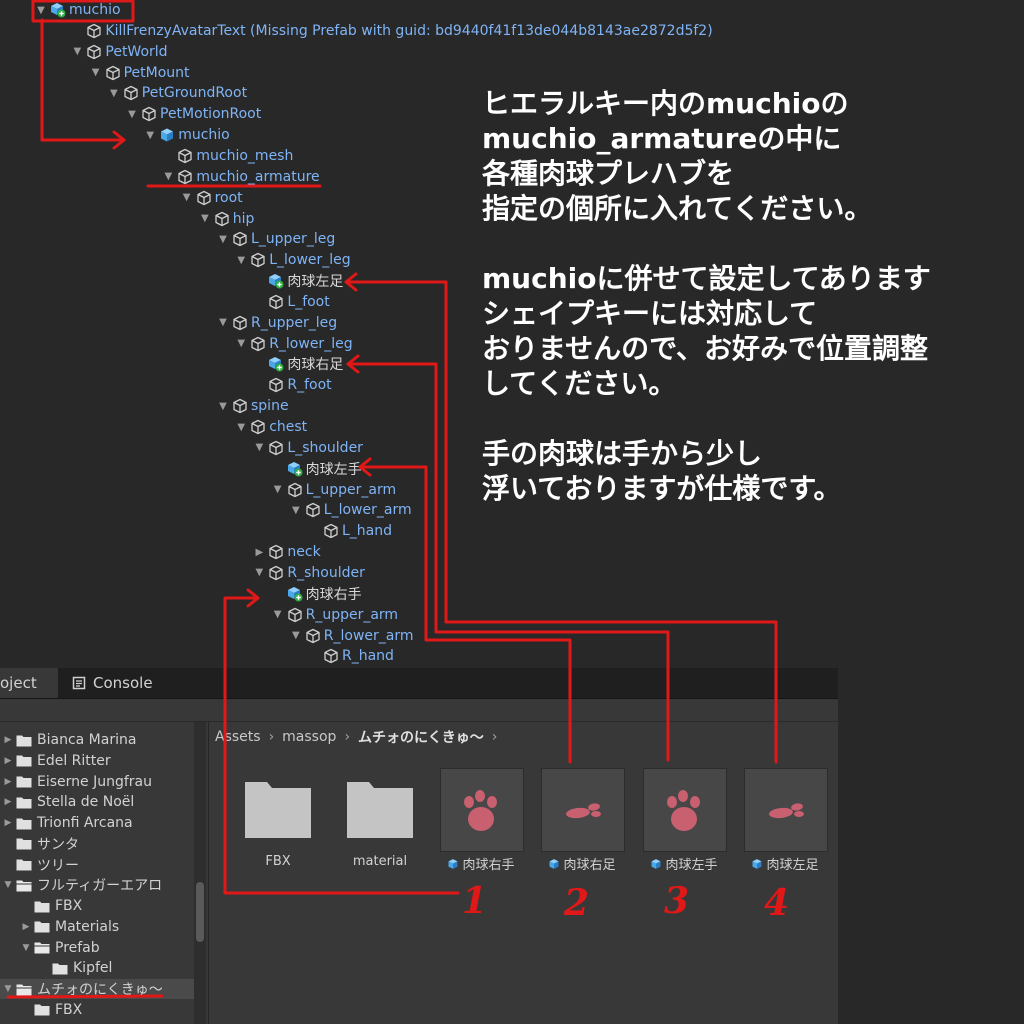 The width and height of the screenshot is (1024, 1024). What do you see at coordinates (240, 177) in the screenshot?
I see `hierarchy-item: ▼ muchio_armature` at bounding box center [240, 177].